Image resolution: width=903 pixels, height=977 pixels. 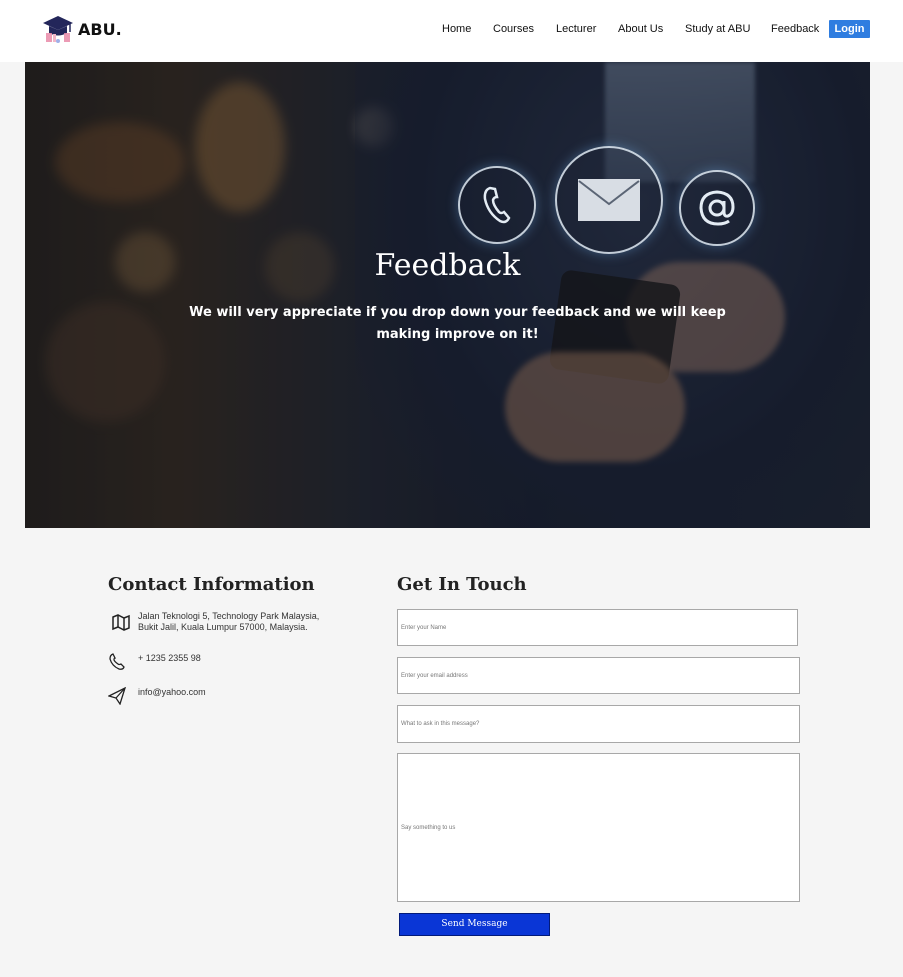 What do you see at coordinates (440, 724) in the screenshot?
I see `subject-placeholder: What to ask in this message?` at bounding box center [440, 724].